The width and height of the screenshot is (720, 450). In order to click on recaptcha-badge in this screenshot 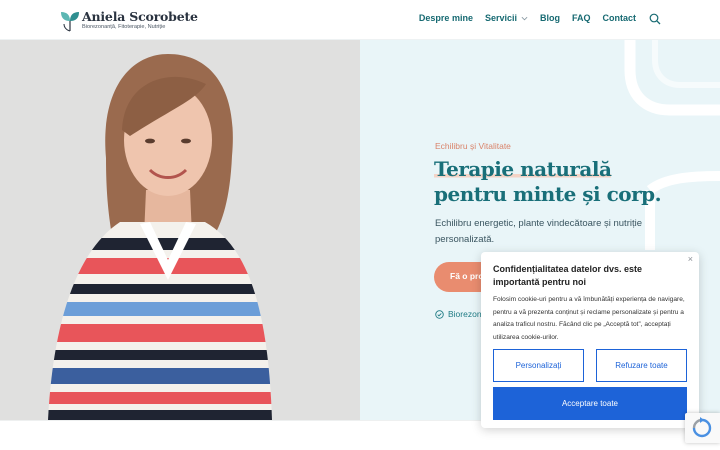, I will do `click(702, 428)`.